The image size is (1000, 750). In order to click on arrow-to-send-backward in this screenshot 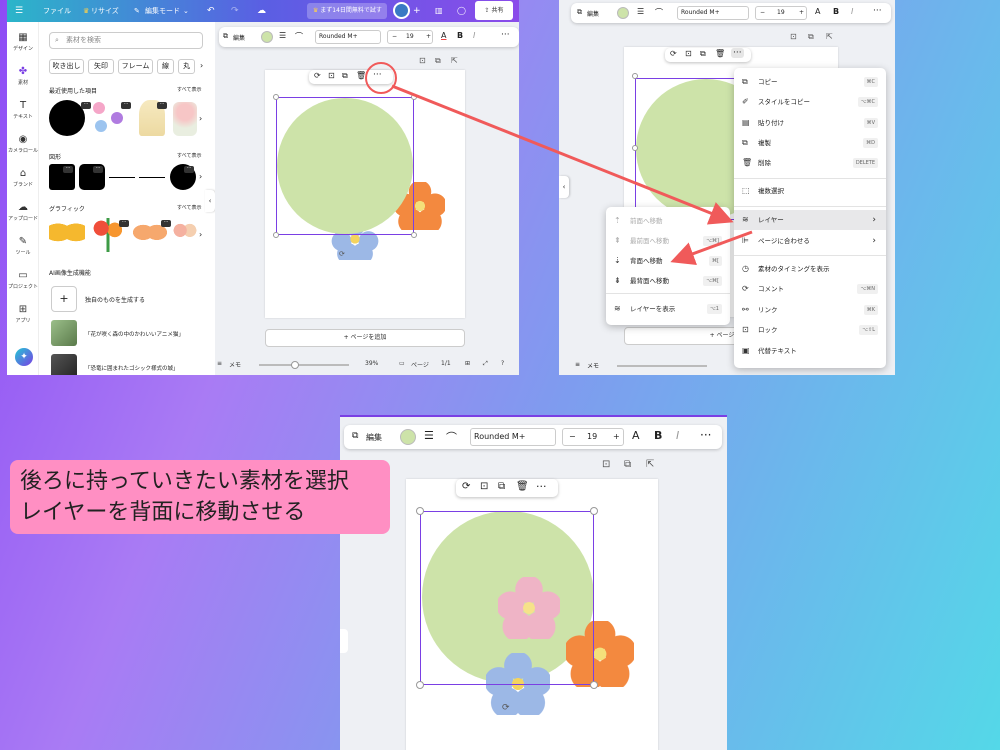, I will do `click(711, 248)`.